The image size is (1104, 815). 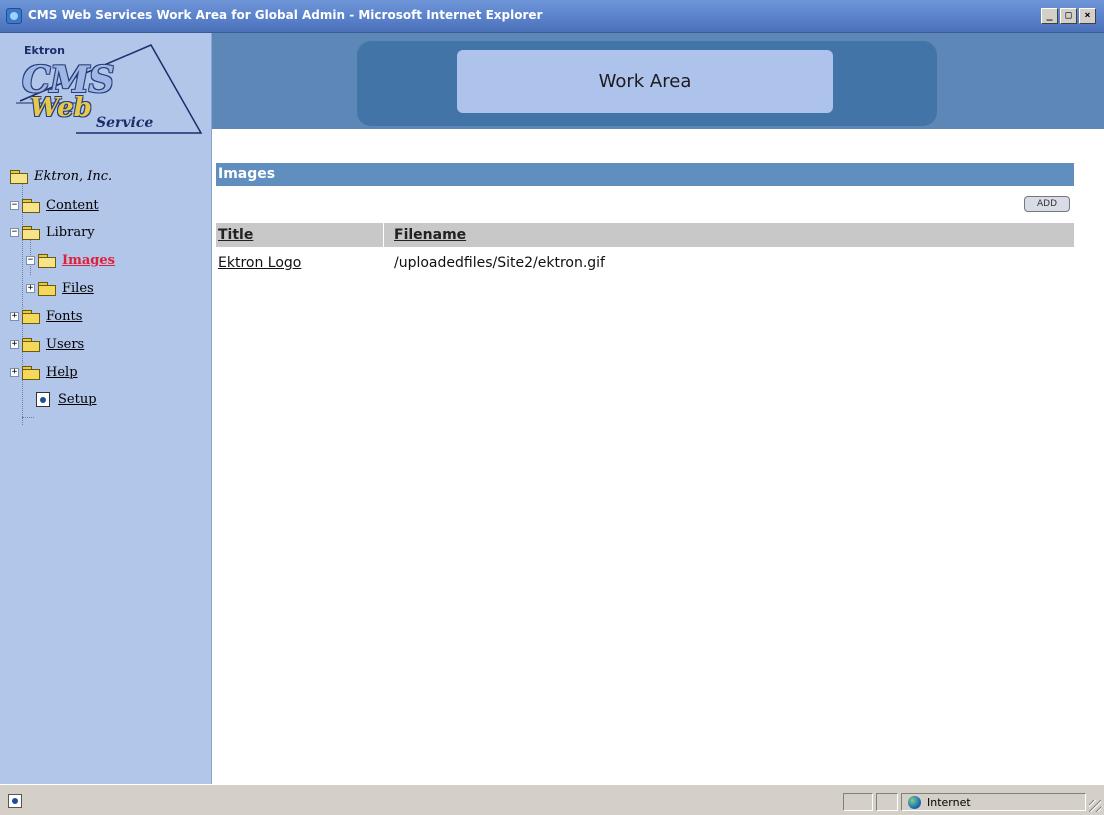 I want to click on tree-item-content-link: Content, so click(x=72, y=205).